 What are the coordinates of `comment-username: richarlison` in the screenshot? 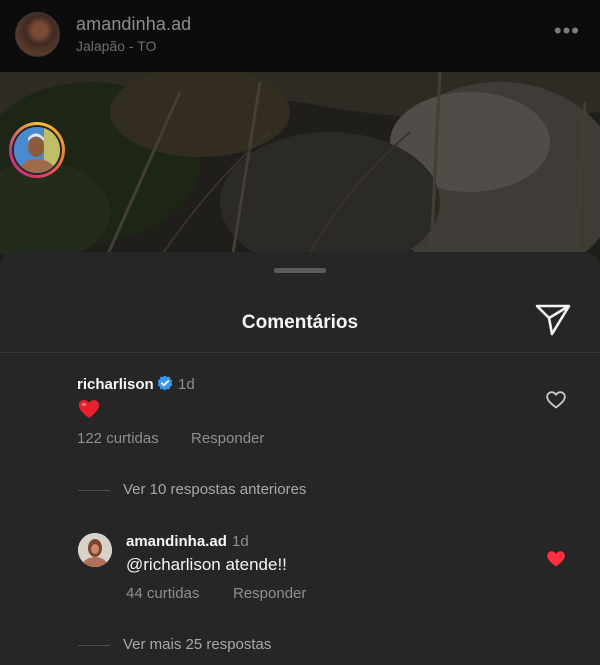 It's located at (115, 384).